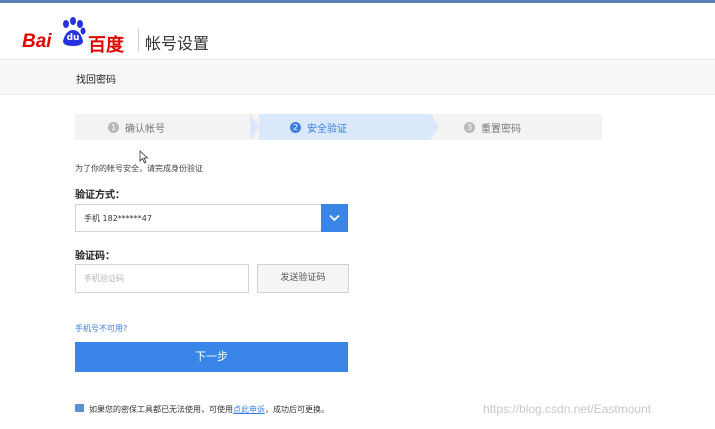 Image resolution: width=715 pixels, height=429 pixels. What do you see at coordinates (357, 31) in the screenshot?
I see `header: Bai du 百度 帐号设置` at bounding box center [357, 31].